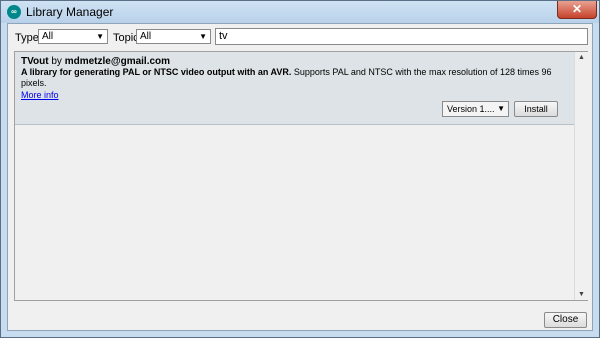 This screenshot has width=600, height=338. Describe the element at coordinates (581, 294) in the screenshot. I see `scroll-down-arrow-icon: ▼` at that location.